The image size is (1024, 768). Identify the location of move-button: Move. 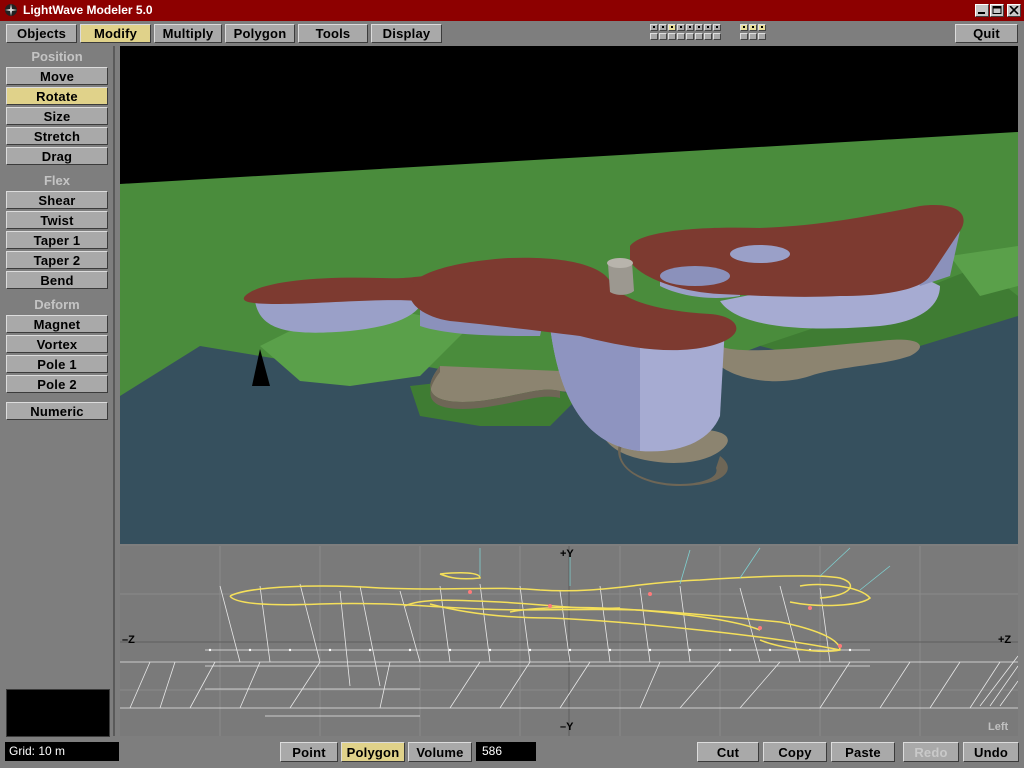
(57, 76).